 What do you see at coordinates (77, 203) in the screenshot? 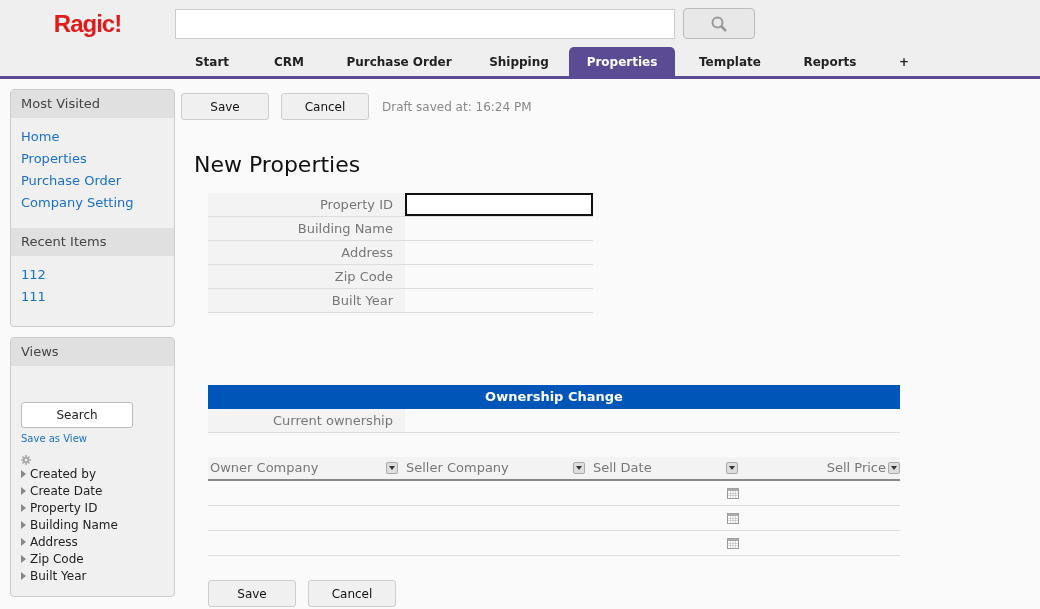
I see `sidebar-link: Company Setting` at bounding box center [77, 203].